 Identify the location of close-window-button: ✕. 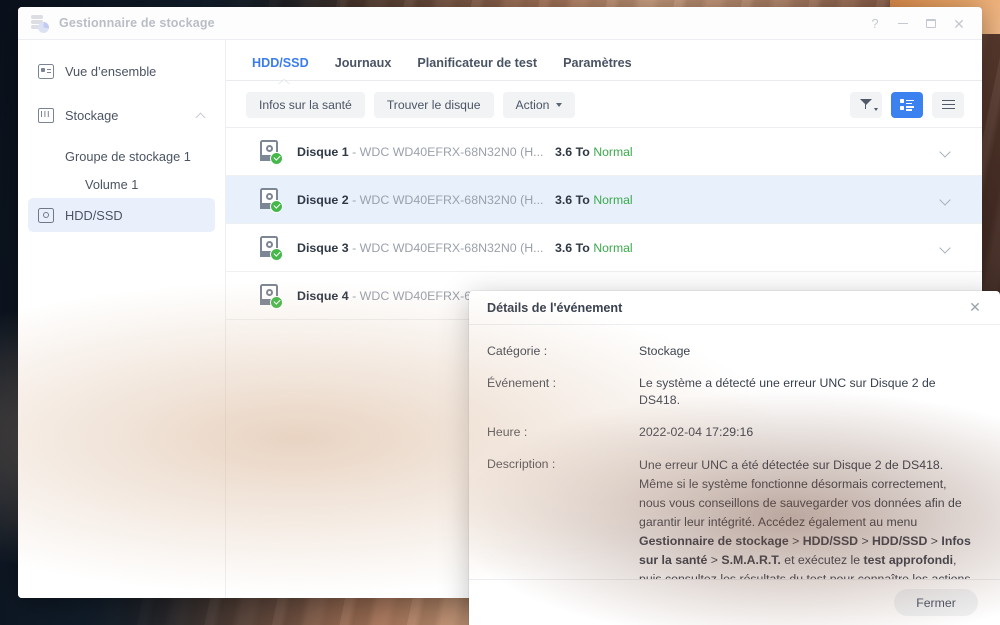
(959, 24).